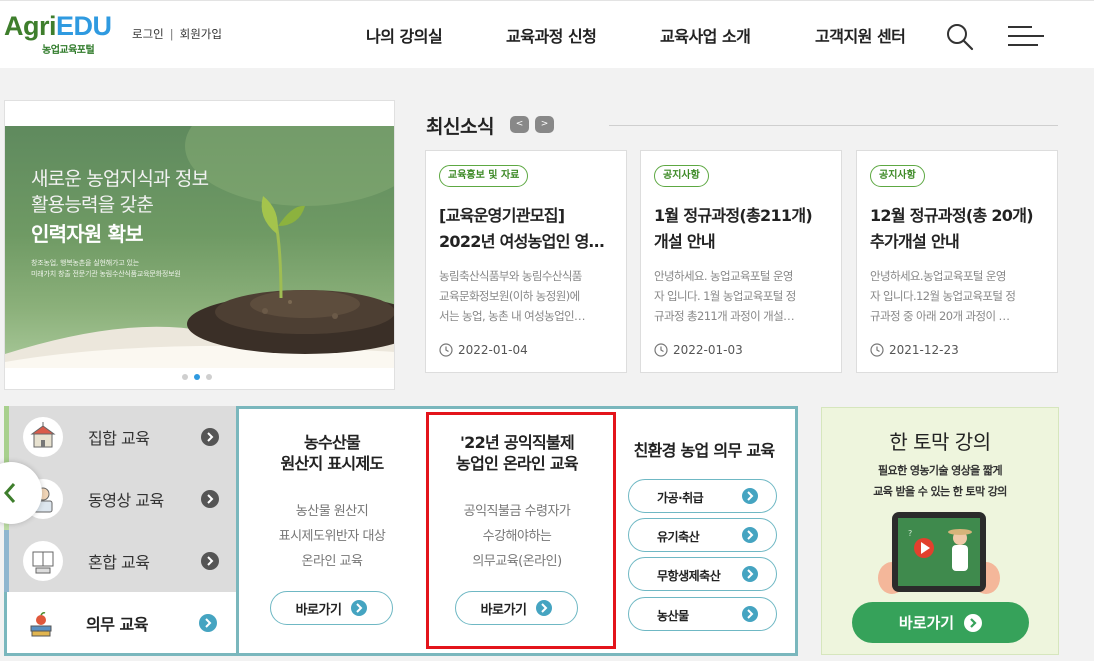  I want to click on nav-course-apply: 교육과정 신청, so click(551, 35).